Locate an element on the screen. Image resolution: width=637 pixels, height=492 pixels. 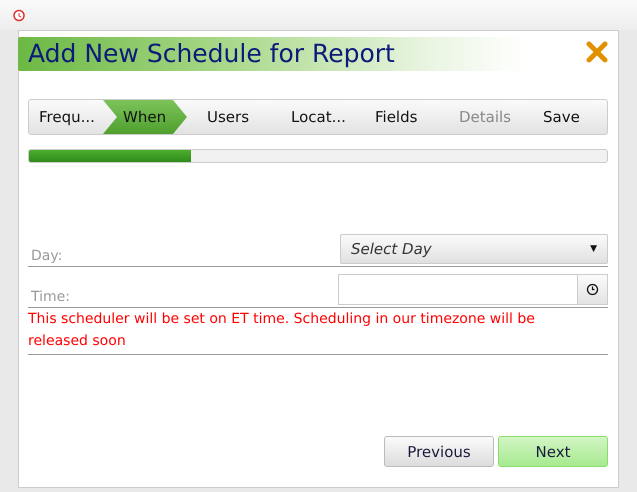
time-field is located at coordinates (473, 289).